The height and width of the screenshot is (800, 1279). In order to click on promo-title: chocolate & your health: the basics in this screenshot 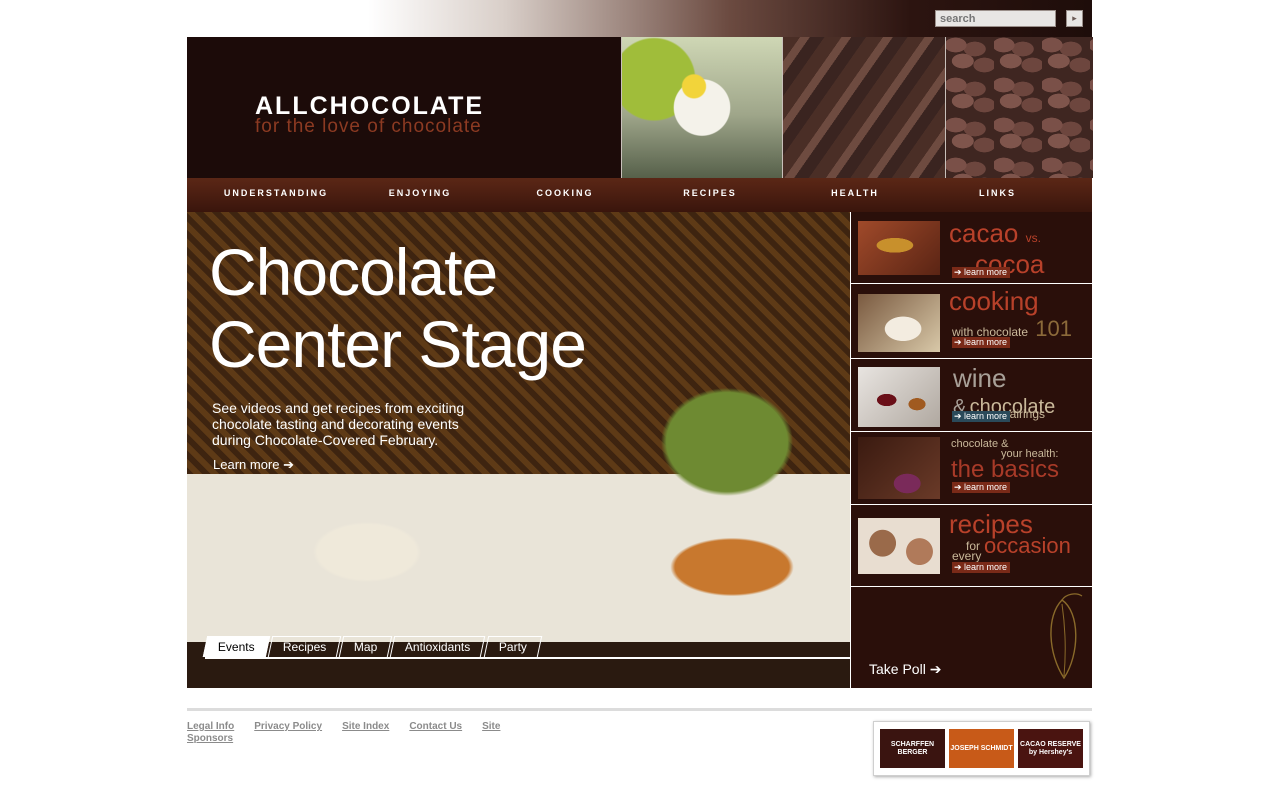, I will do `click(1005, 460)`.